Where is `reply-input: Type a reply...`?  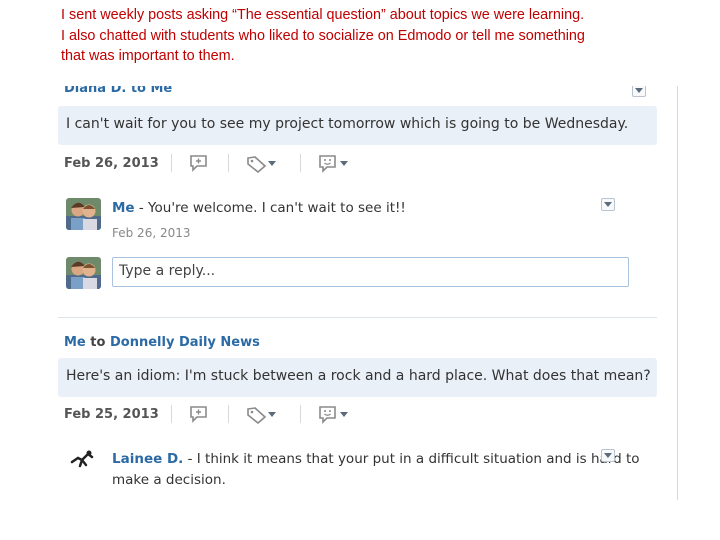
reply-input: Type a reply... is located at coordinates (370, 272).